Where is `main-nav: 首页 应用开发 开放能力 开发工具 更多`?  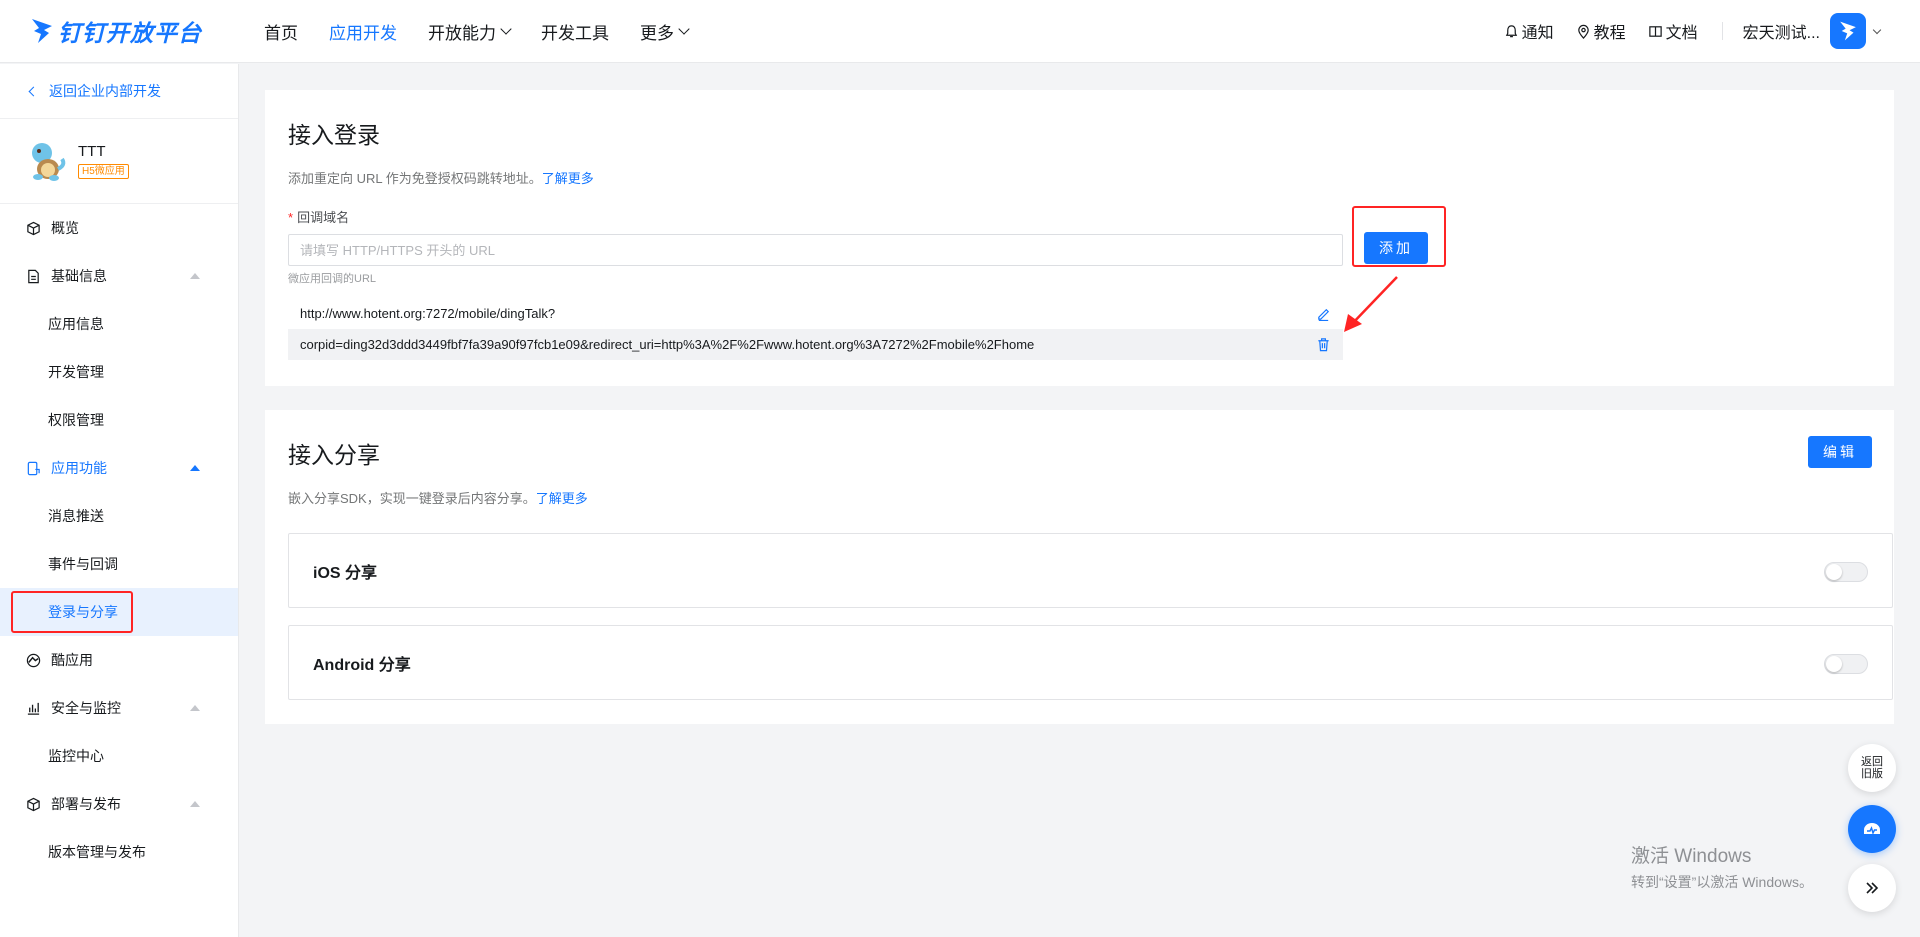 main-nav: 首页 应用开发 开放能力 开发工具 更多 is located at coordinates (491, 31).